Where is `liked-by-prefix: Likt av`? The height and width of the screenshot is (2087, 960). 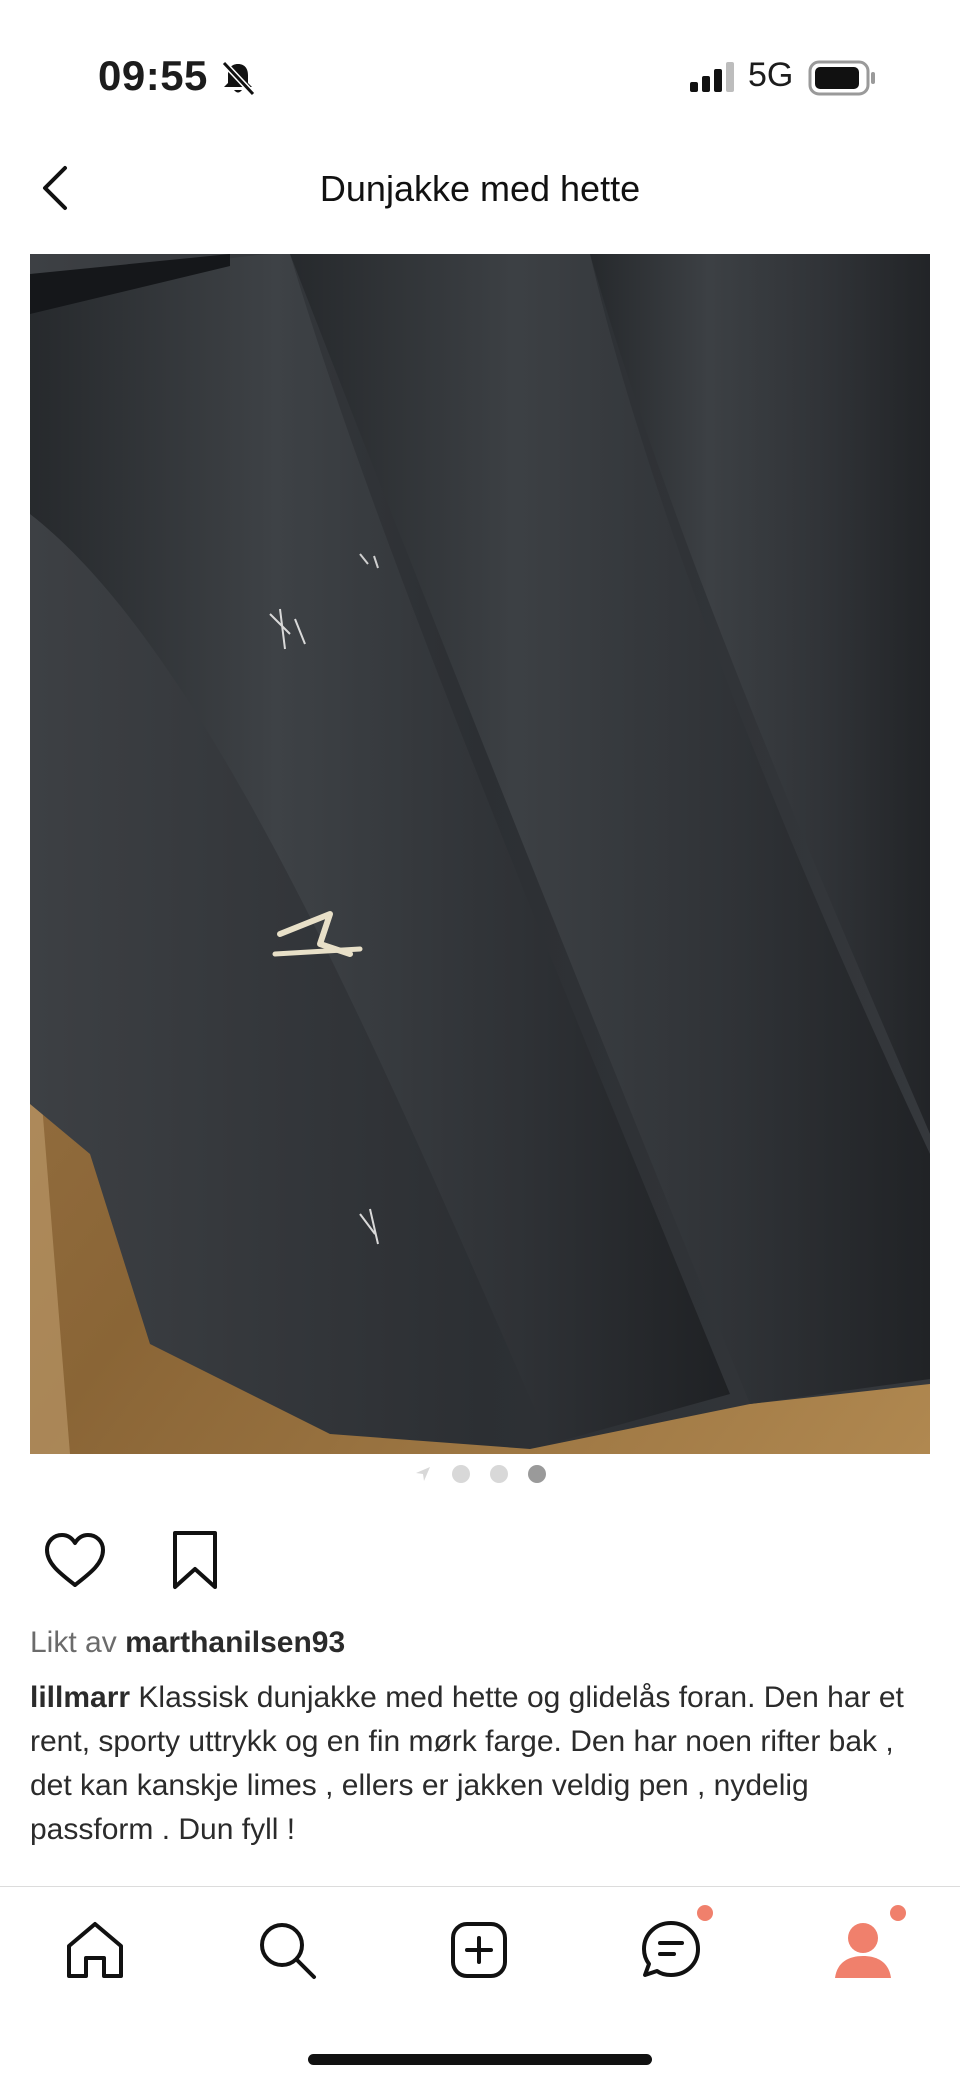
liked-by-prefix: Likt av is located at coordinates (73, 1642).